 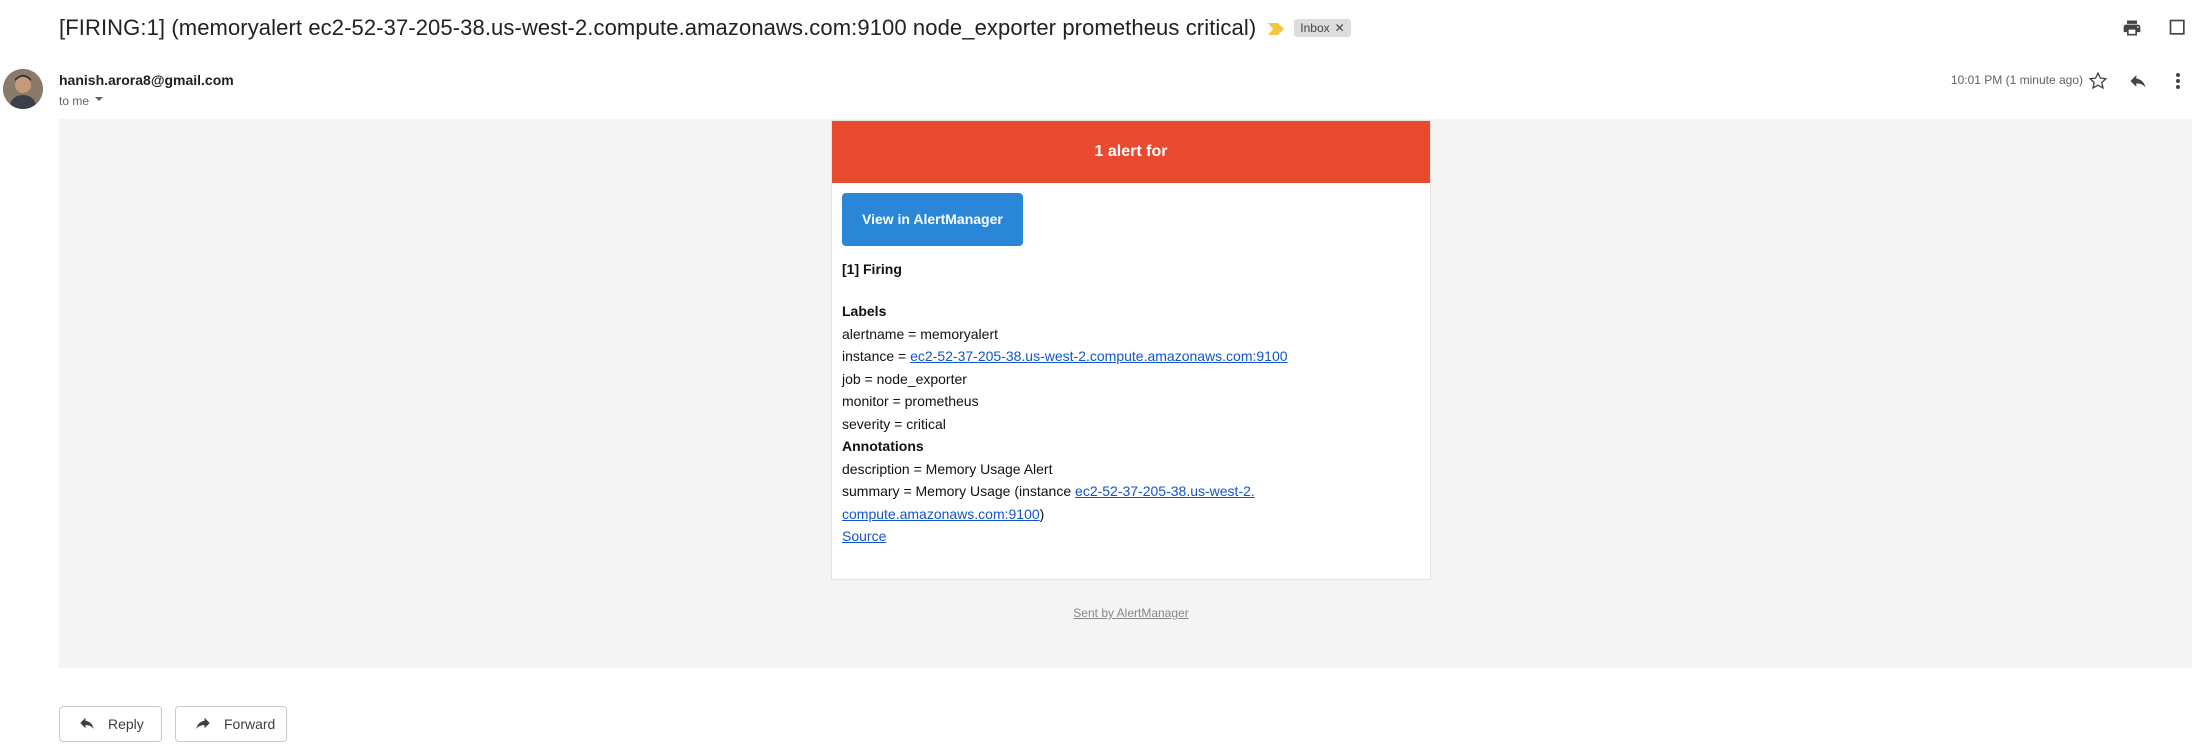 I want to click on reply-button-label: Reply, so click(x=126, y=724).